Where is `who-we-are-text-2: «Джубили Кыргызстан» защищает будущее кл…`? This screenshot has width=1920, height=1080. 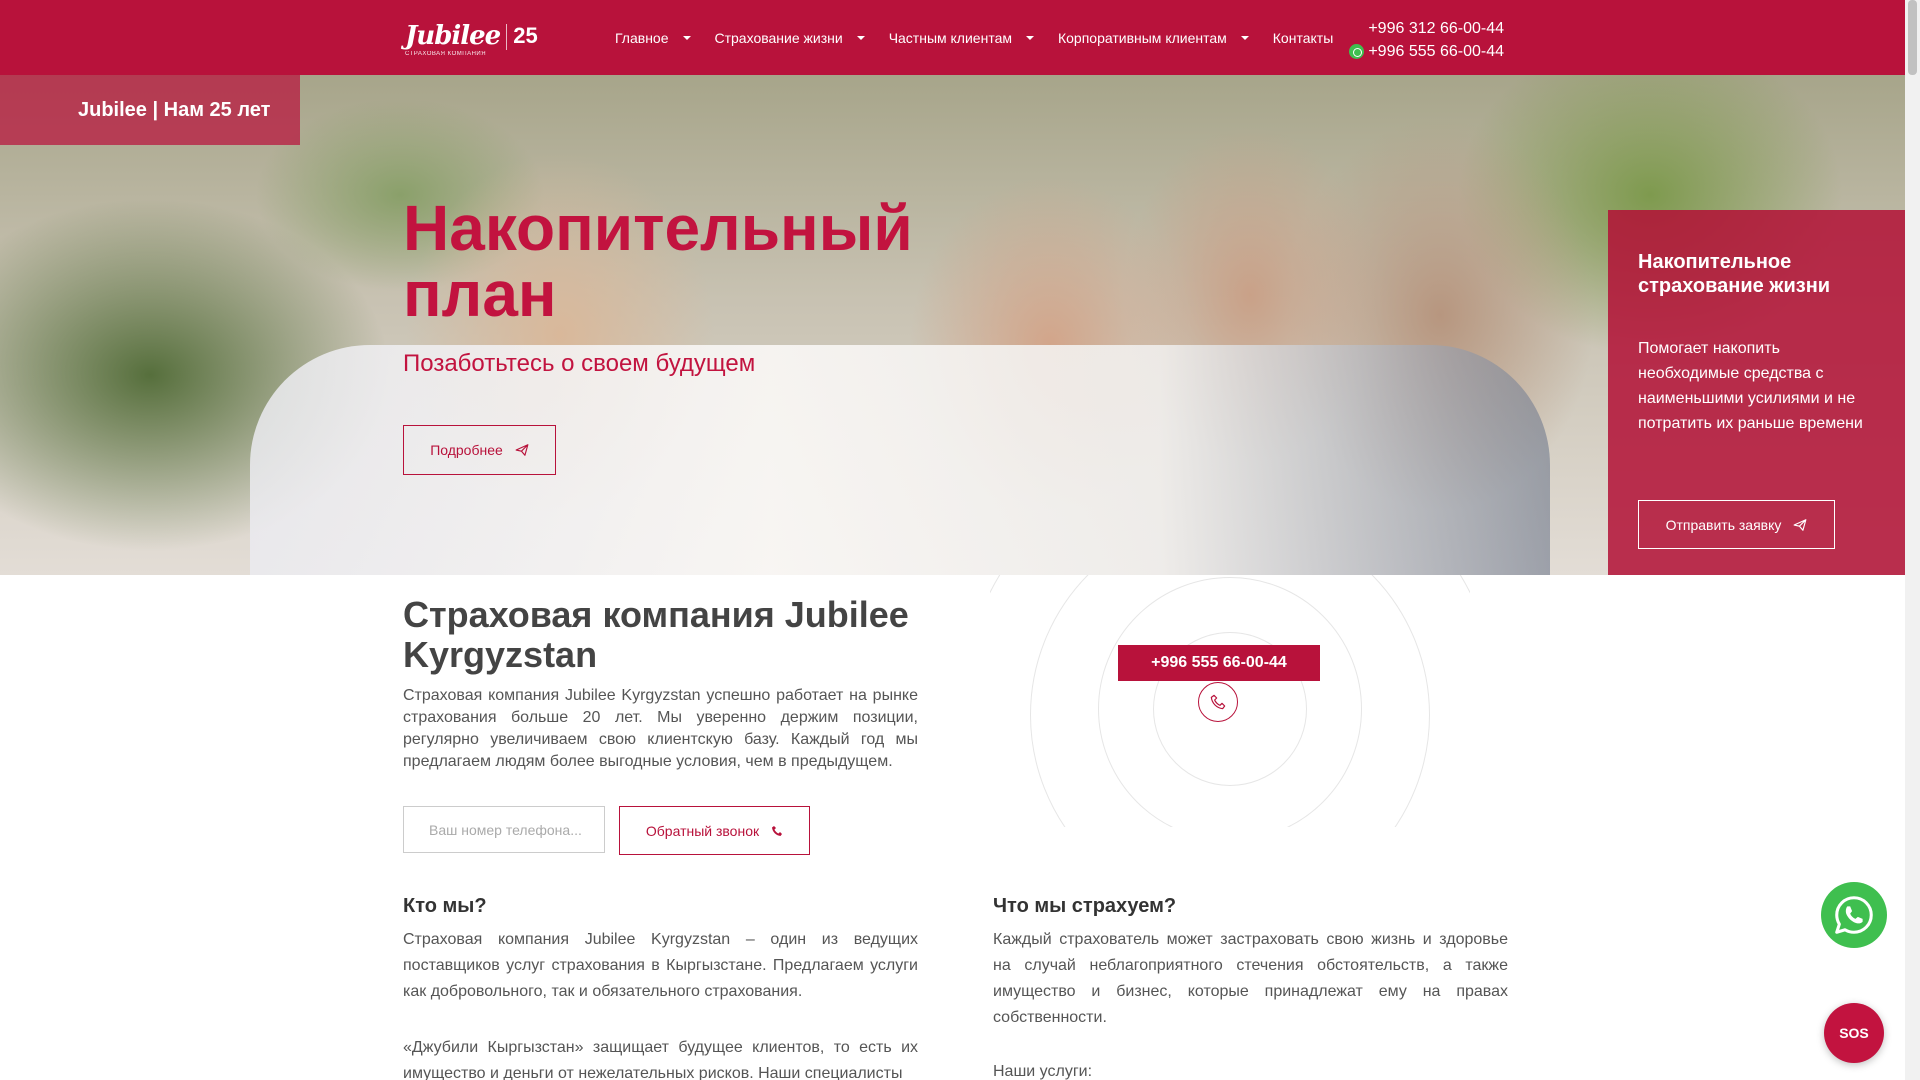
who-we-are-text-2: «Джубили Кыргызстан» защищает будущее кл… is located at coordinates (660, 1059).